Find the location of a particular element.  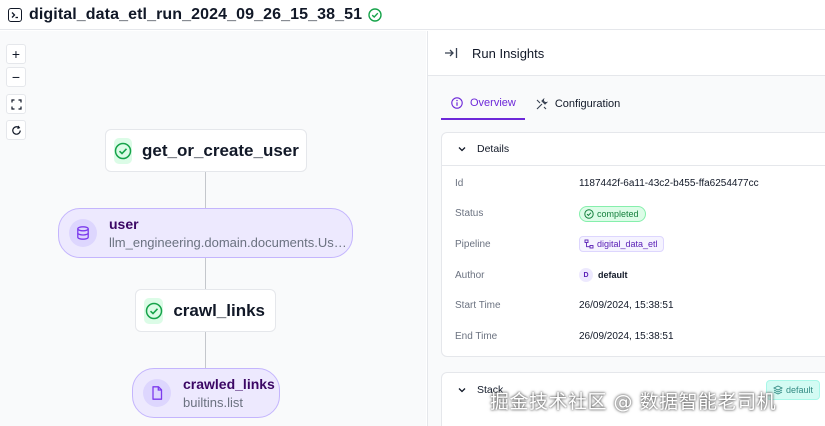

file-icon is located at coordinates (157, 393).